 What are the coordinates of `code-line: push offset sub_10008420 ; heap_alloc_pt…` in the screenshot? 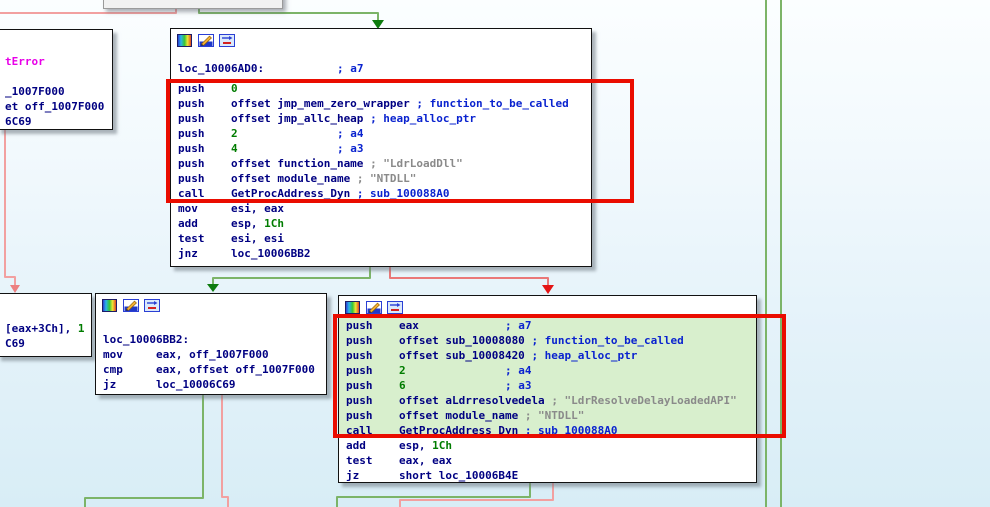 It's located at (547, 355).